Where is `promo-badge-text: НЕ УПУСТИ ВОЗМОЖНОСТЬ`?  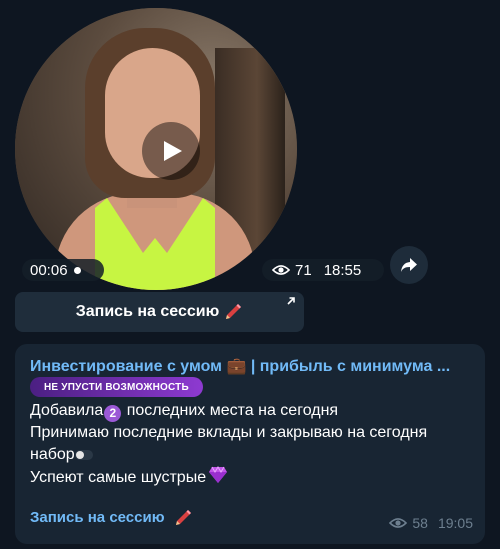
promo-badge-text: НЕ УПУСТИ ВОЗМОЖНОСТЬ is located at coordinates (116, 387).